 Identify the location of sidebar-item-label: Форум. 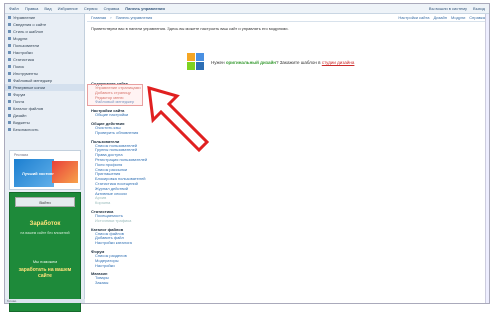
(19, 94).